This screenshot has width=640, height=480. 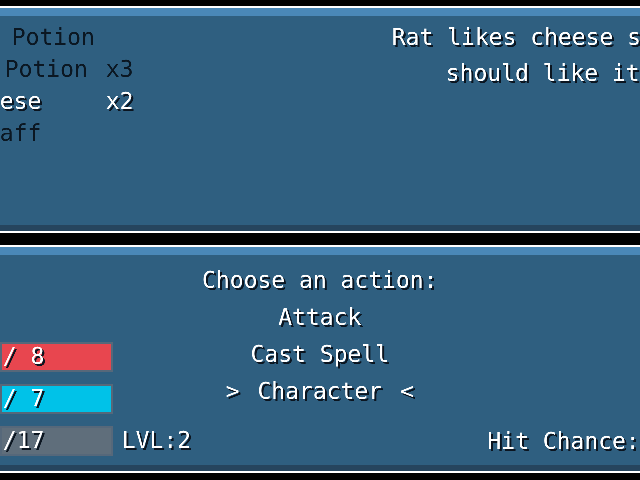 I want to click on prompt-text: Choose an action:, so click(x=320, y=281).